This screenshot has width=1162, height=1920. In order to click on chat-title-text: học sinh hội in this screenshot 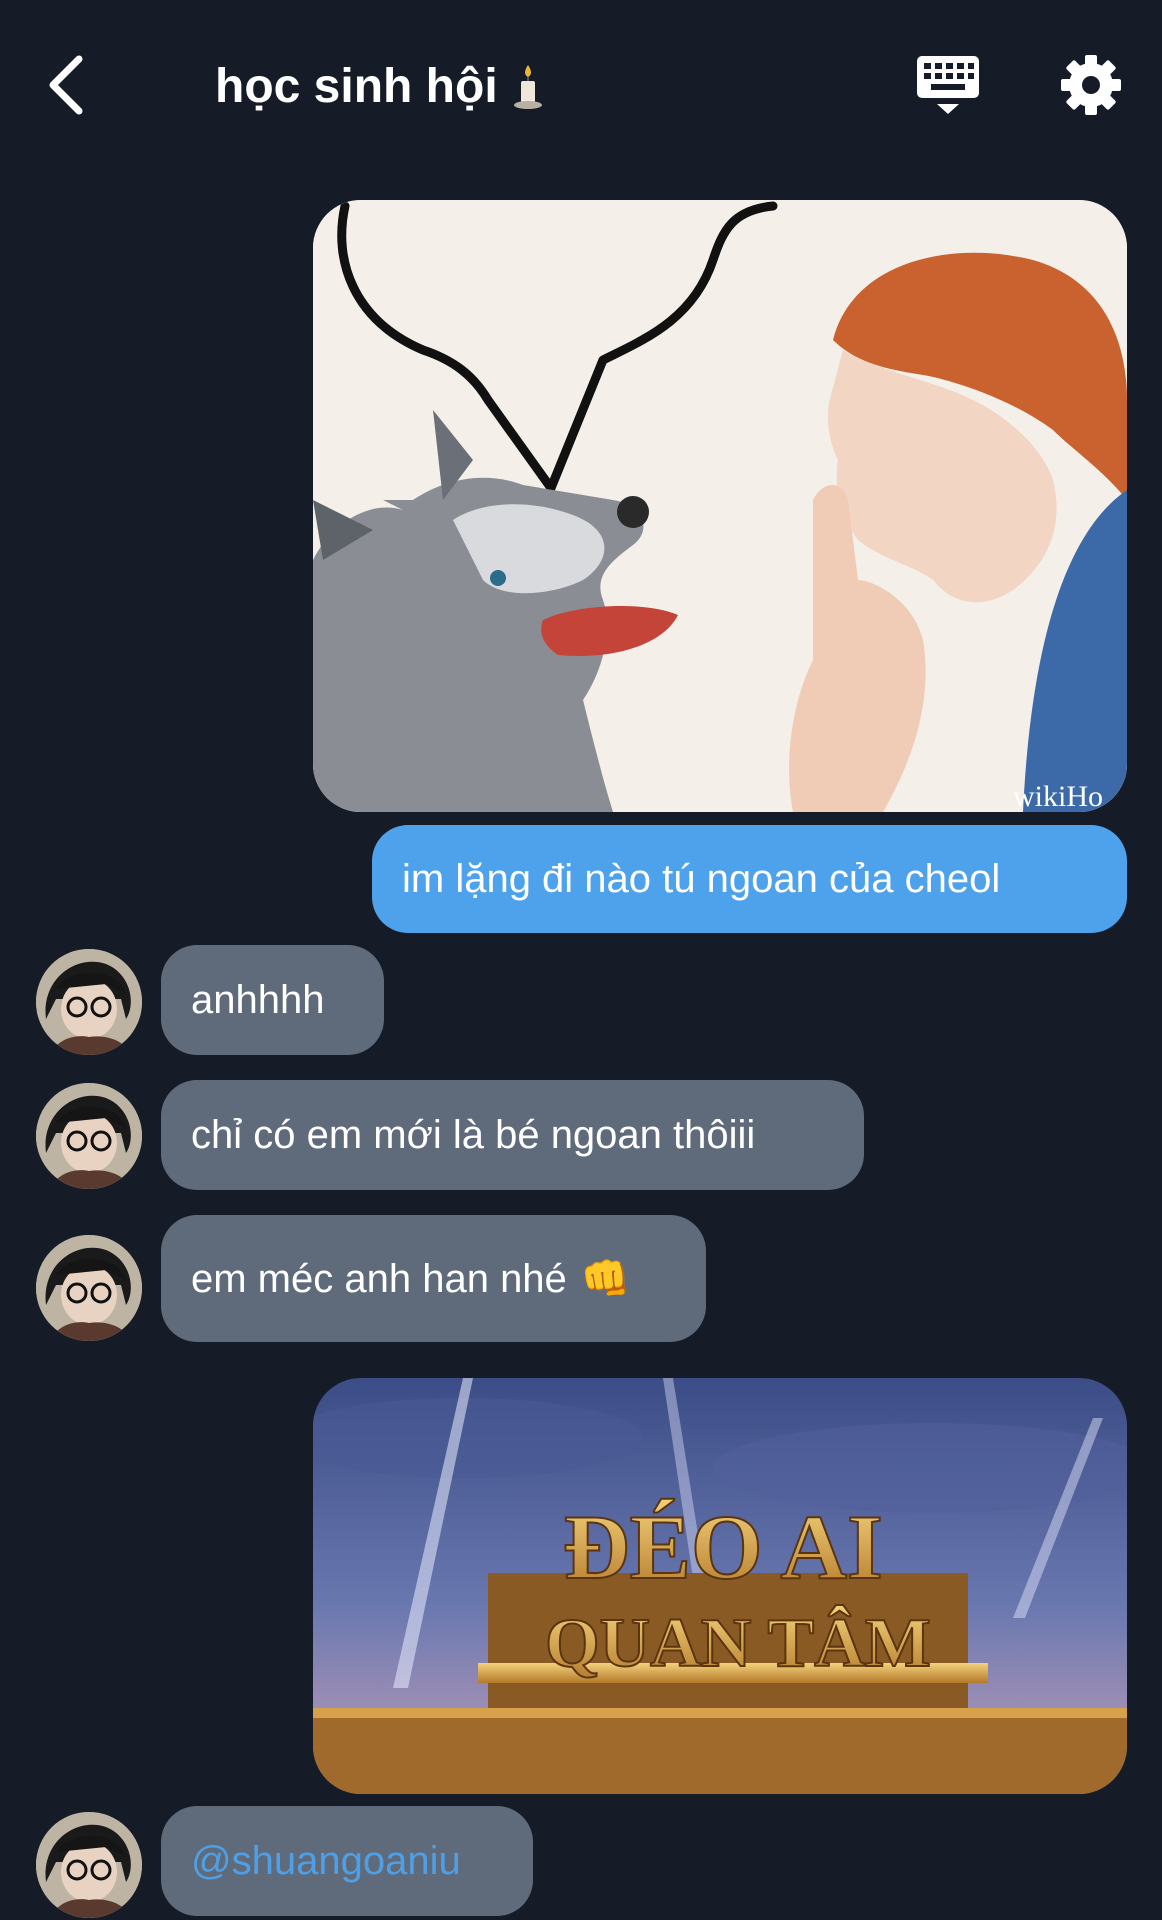, I will do `click(356, 86)`.